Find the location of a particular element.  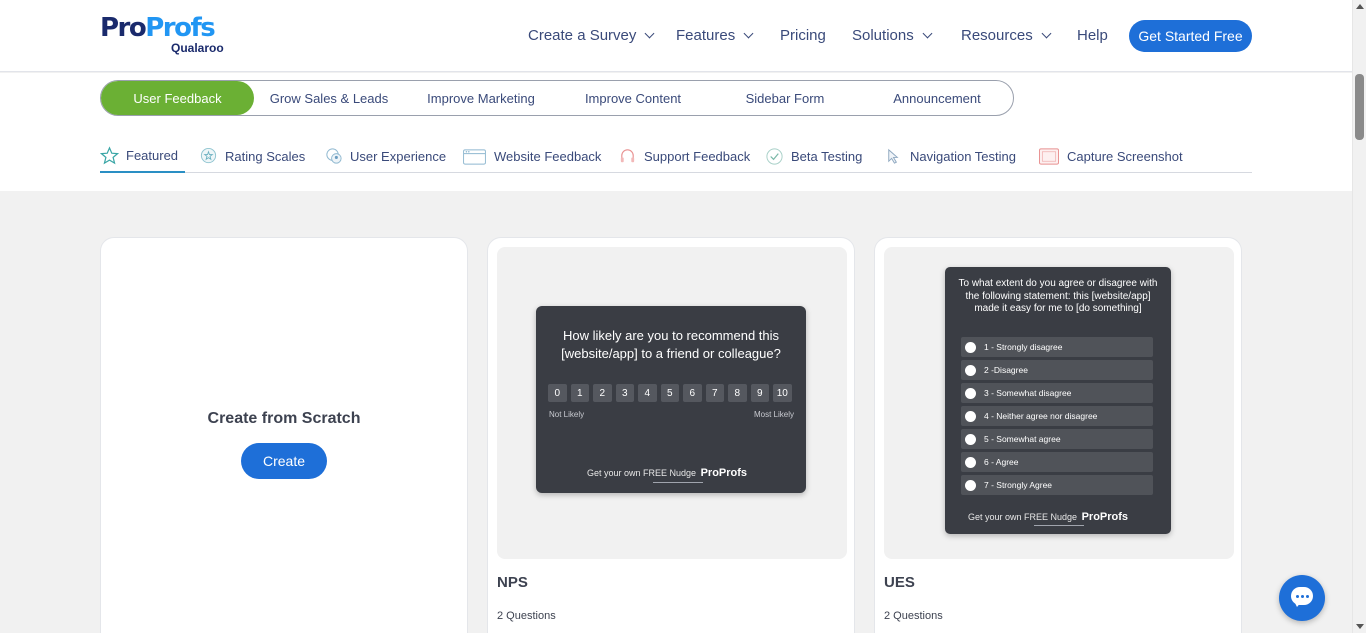

tab-support-feedback-label: Support Feedback is located at coordinates (697, 156).